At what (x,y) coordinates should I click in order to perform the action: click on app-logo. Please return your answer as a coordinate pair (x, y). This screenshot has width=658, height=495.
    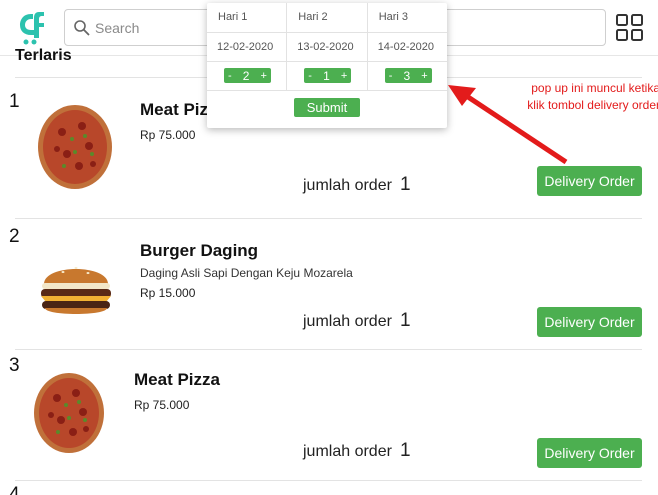
    Looking at the image, I should click on (32, 28).